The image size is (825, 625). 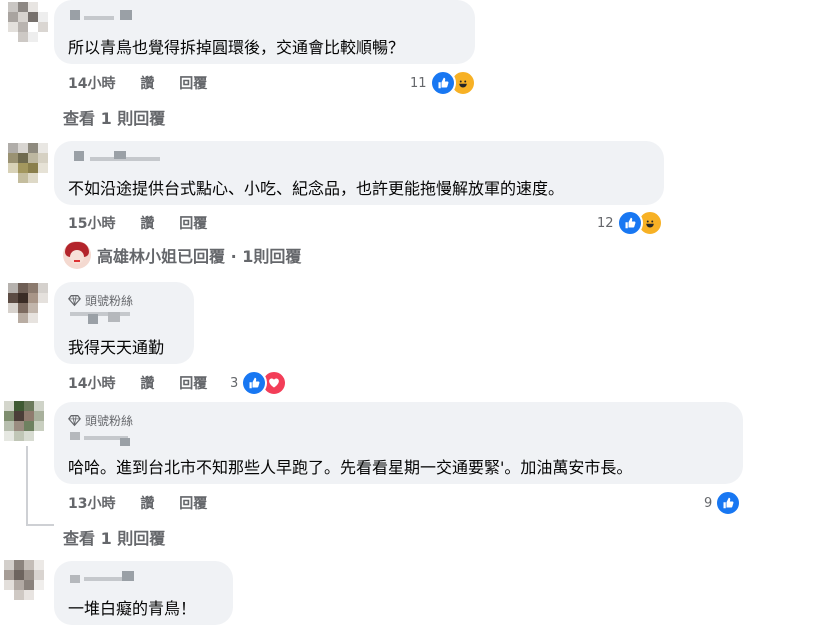 What do you see at coordinates (77, 255) in the screenshot?
I see `replier-avatar` at bounding box center [77, 255].